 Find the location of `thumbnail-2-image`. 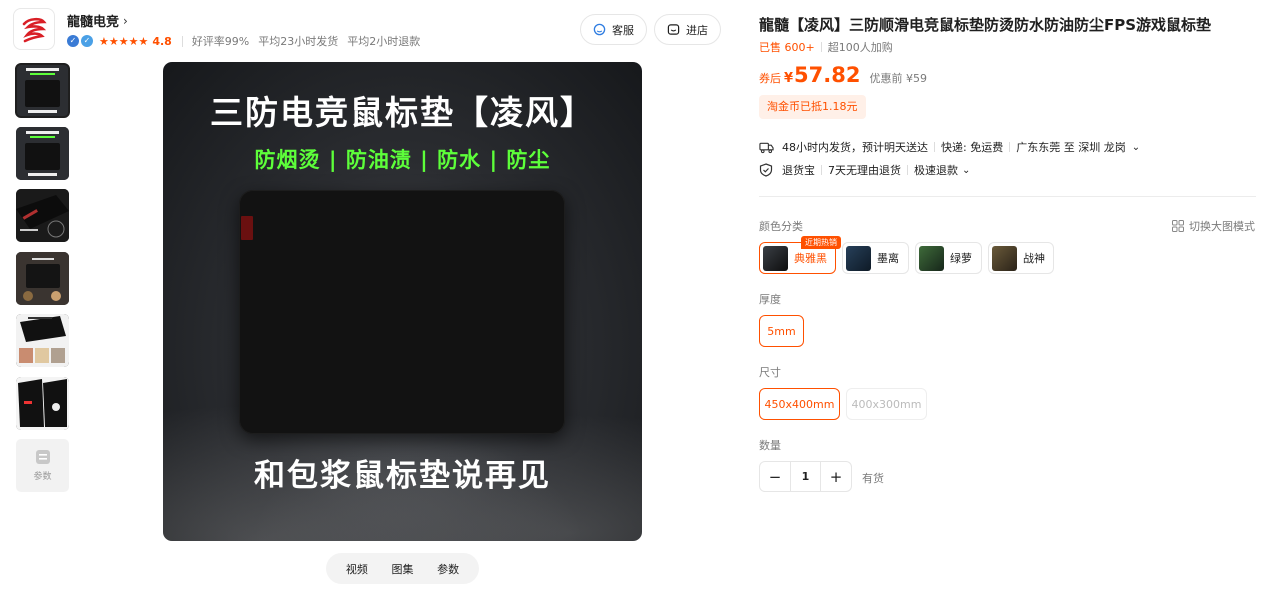

thumbnail-2-image is located at coordinates (42, 153).